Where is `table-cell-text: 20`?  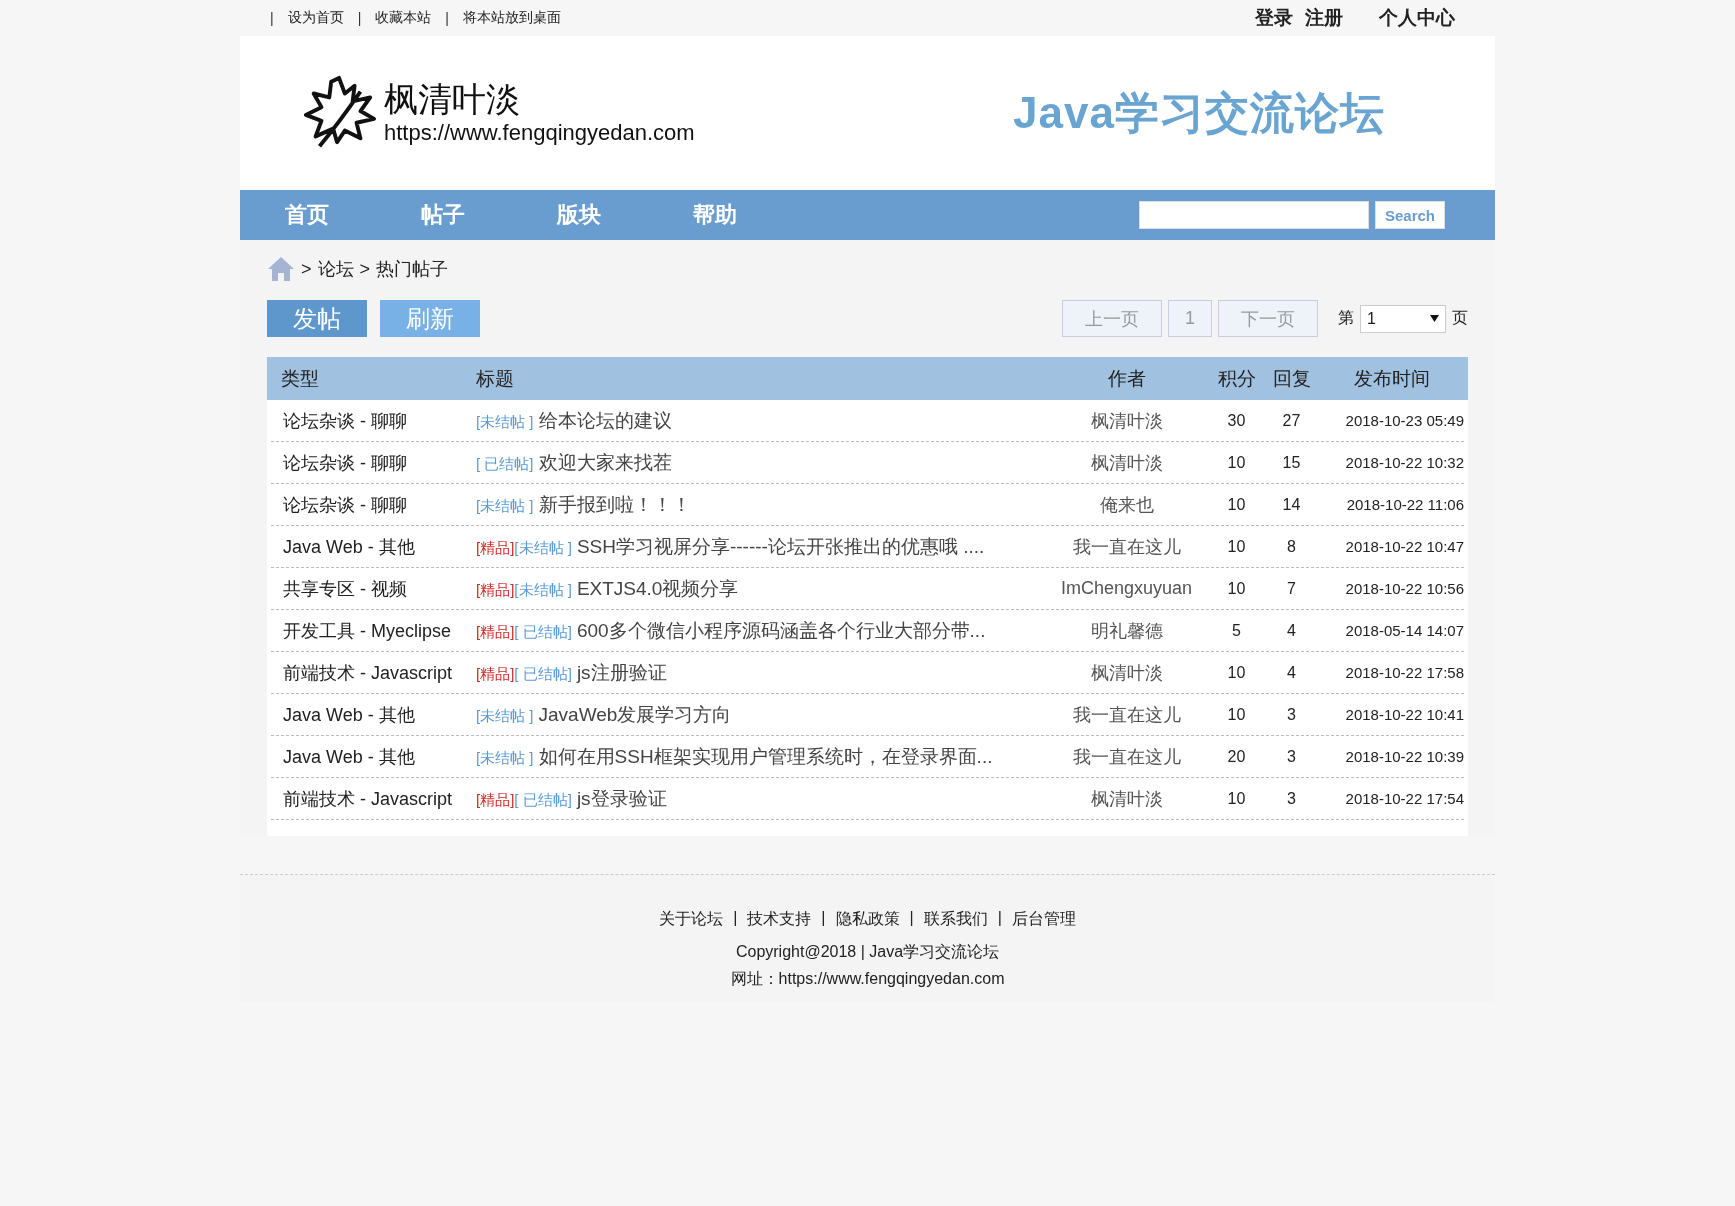
table-cell-text: 20 is located at coordinates (1236, 756).